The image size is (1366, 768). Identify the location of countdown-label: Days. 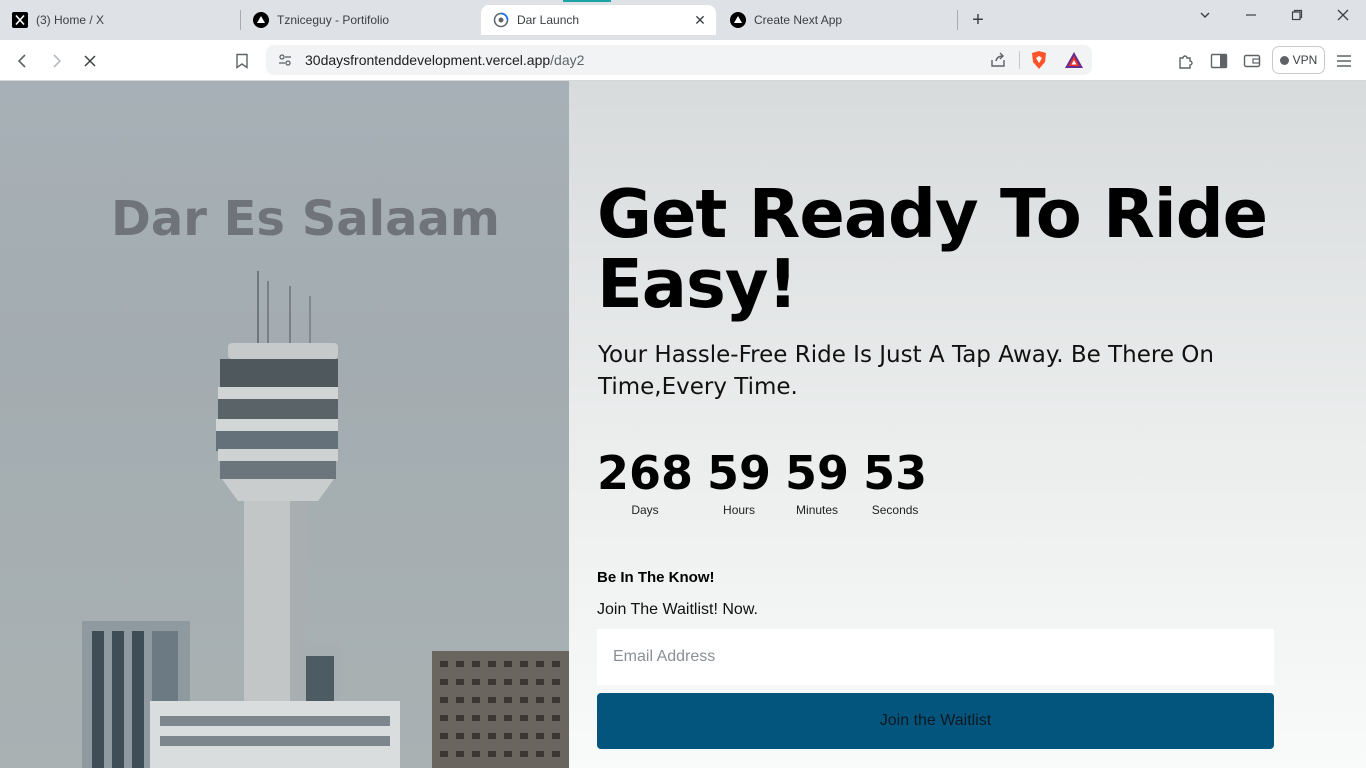
(645, 510).